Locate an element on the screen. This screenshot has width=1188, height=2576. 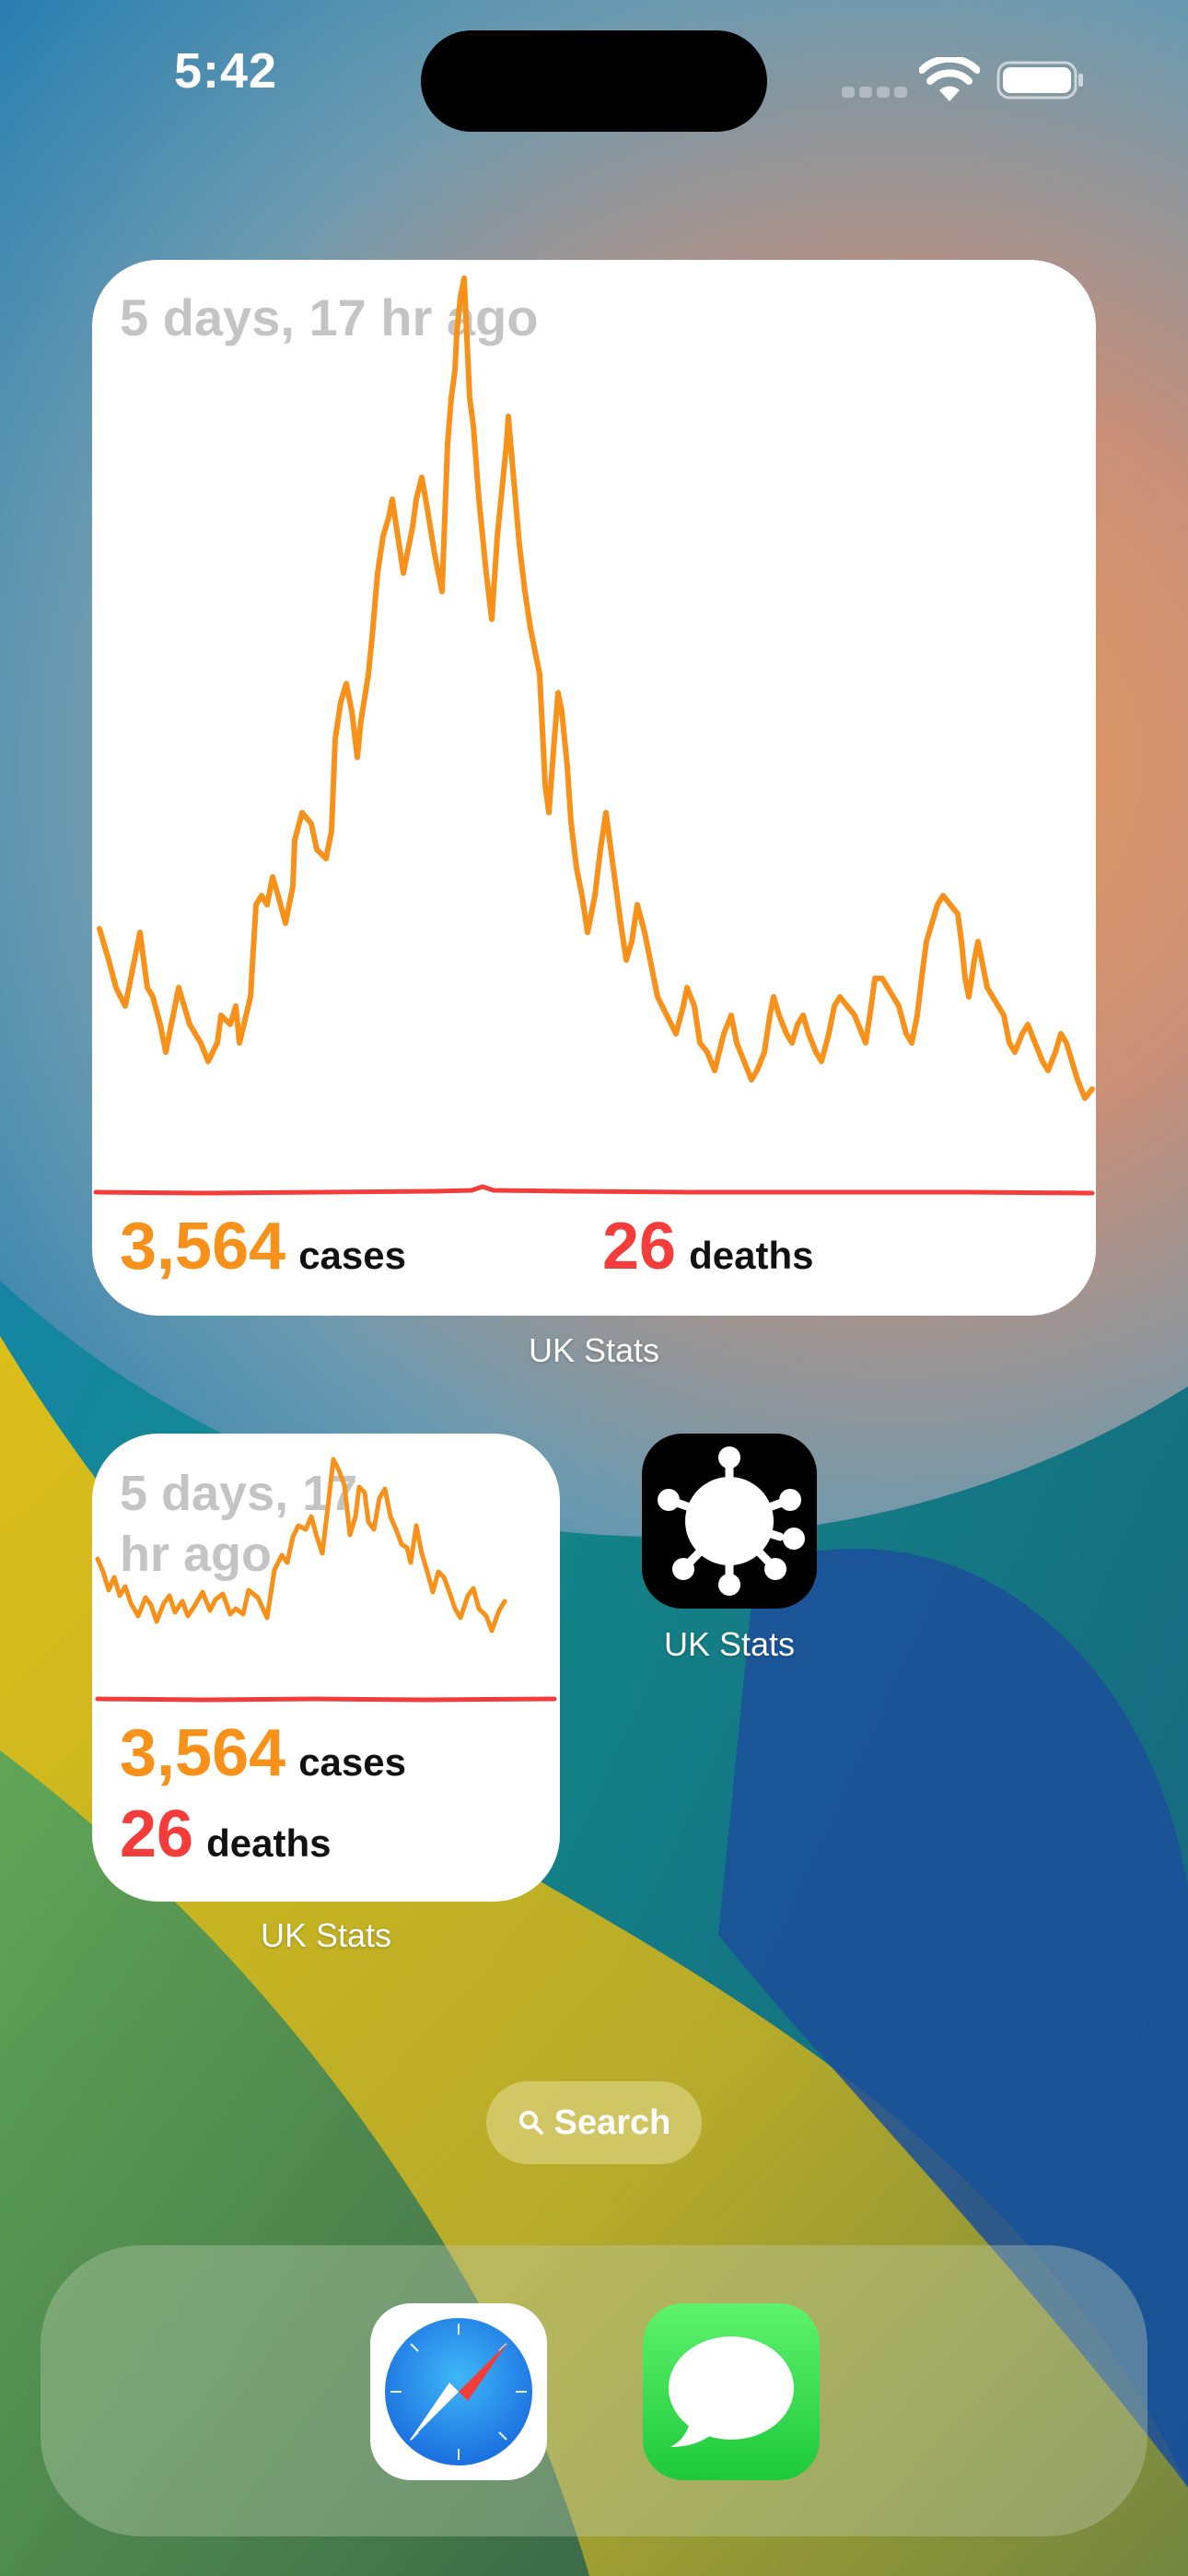
cellular-signal-icon is located at coordinates (874, 91).